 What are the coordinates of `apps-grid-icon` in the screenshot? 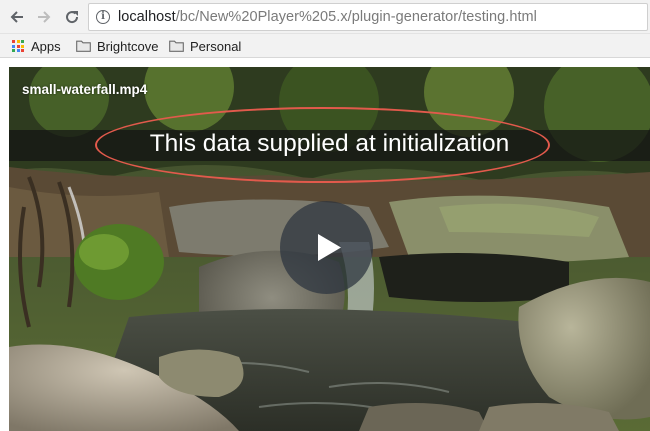 It's located at (18, 46).